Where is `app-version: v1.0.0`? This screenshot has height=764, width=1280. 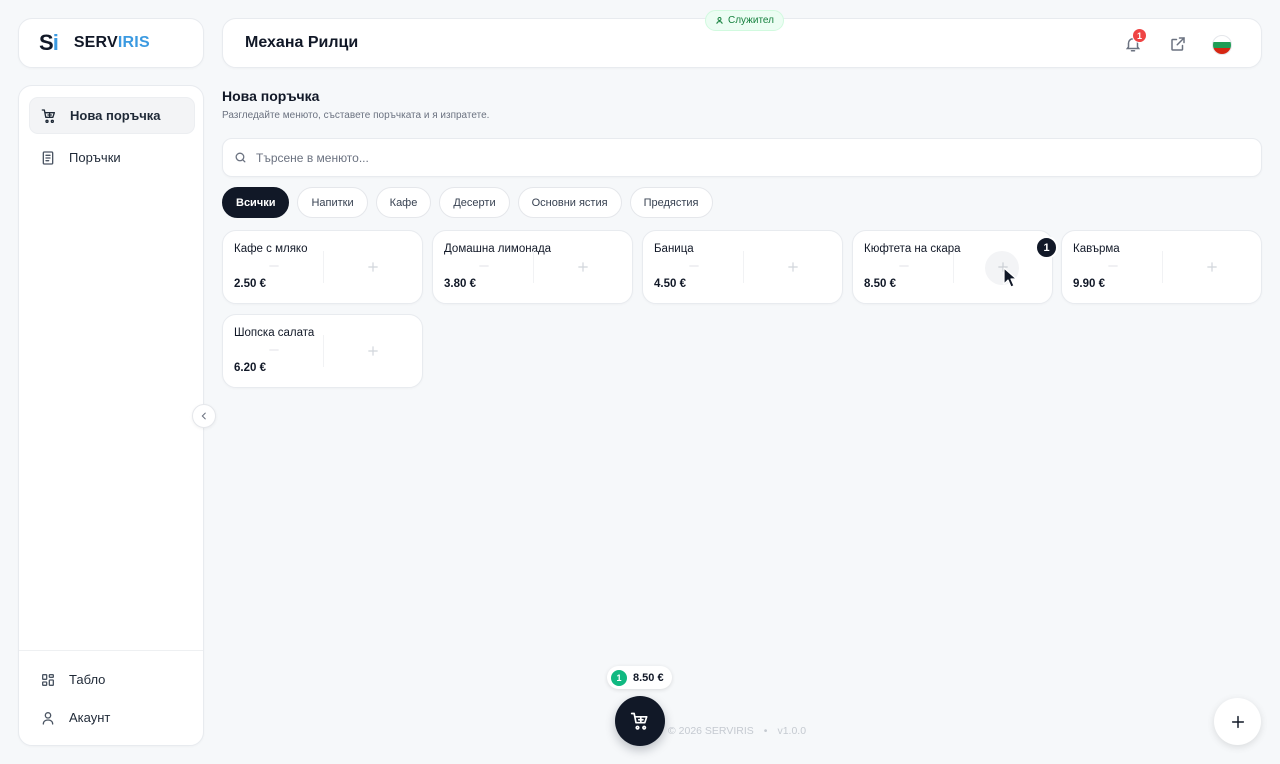 app-version: v1.0.0 is located at coordinates (792, 731).